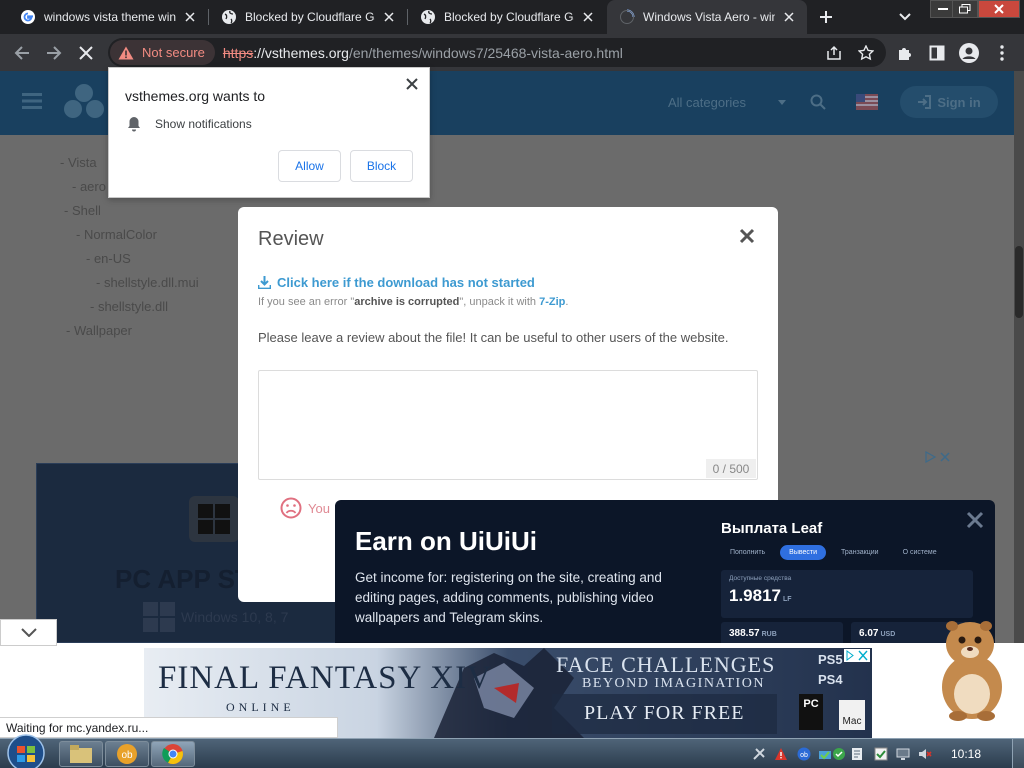 The width and height of the screenshot is (1024, 768). I want to click on new-tab-button, so click(826, 17).